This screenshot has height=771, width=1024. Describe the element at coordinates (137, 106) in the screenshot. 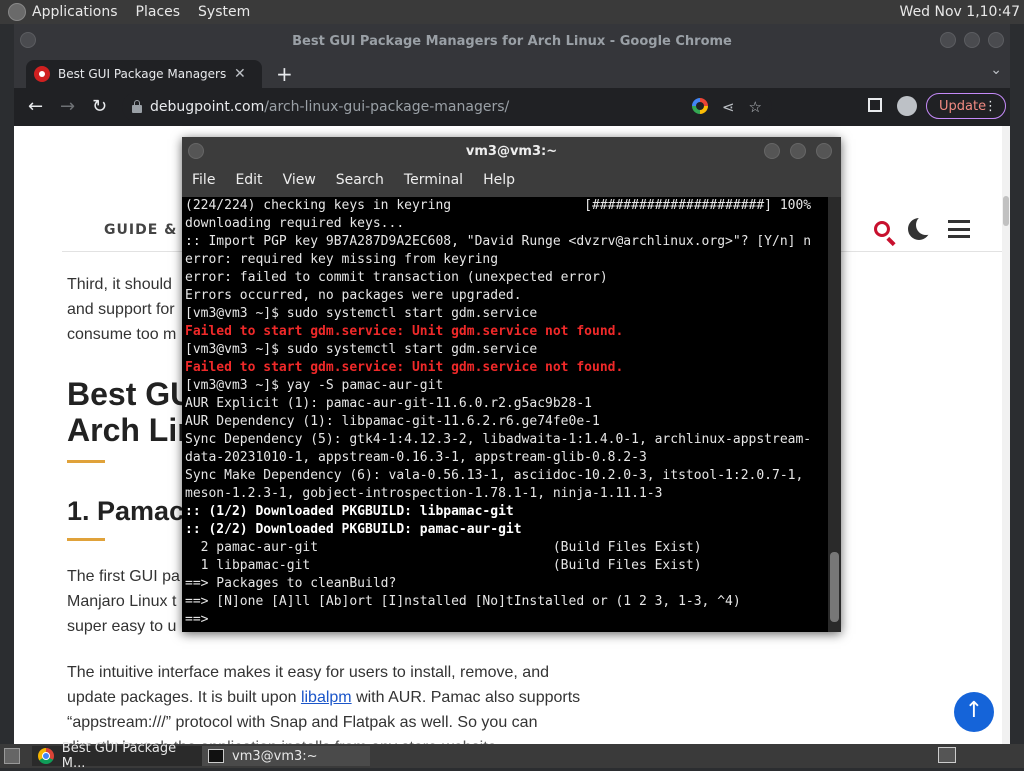

I see `lock-icon` at that location.